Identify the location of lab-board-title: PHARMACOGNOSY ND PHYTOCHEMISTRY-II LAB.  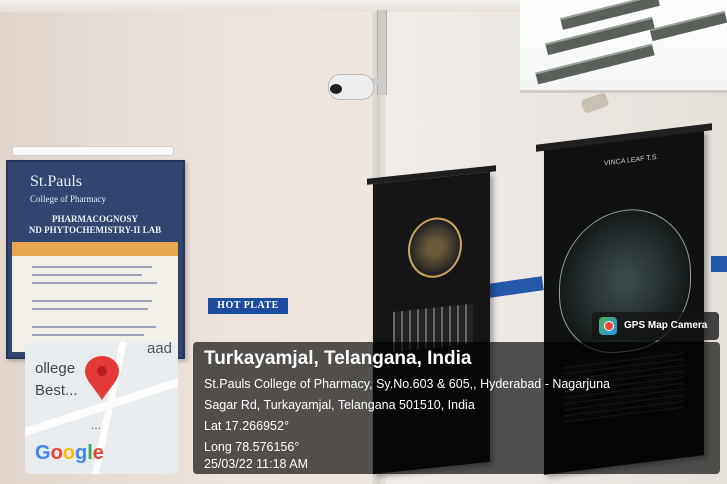
(95, 225).